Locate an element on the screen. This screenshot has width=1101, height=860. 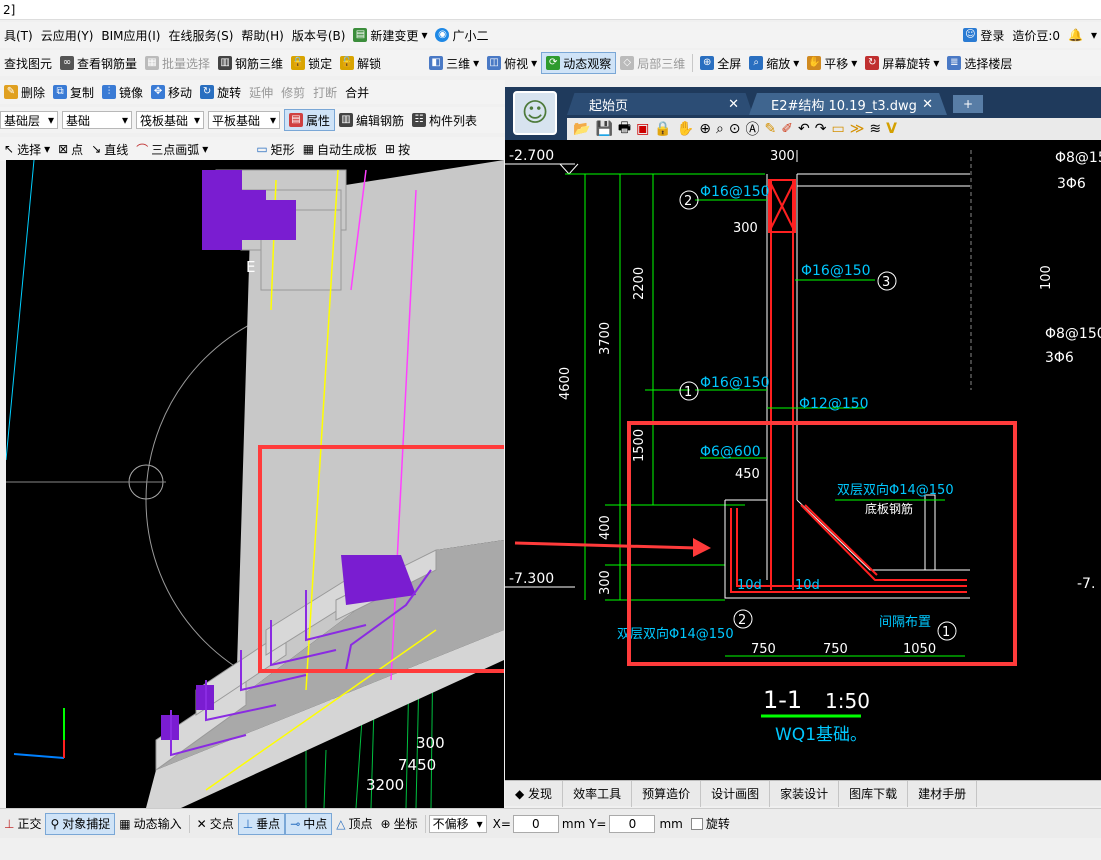
menu-bim: BIM应用(I) is located at coordinates (130, 35).